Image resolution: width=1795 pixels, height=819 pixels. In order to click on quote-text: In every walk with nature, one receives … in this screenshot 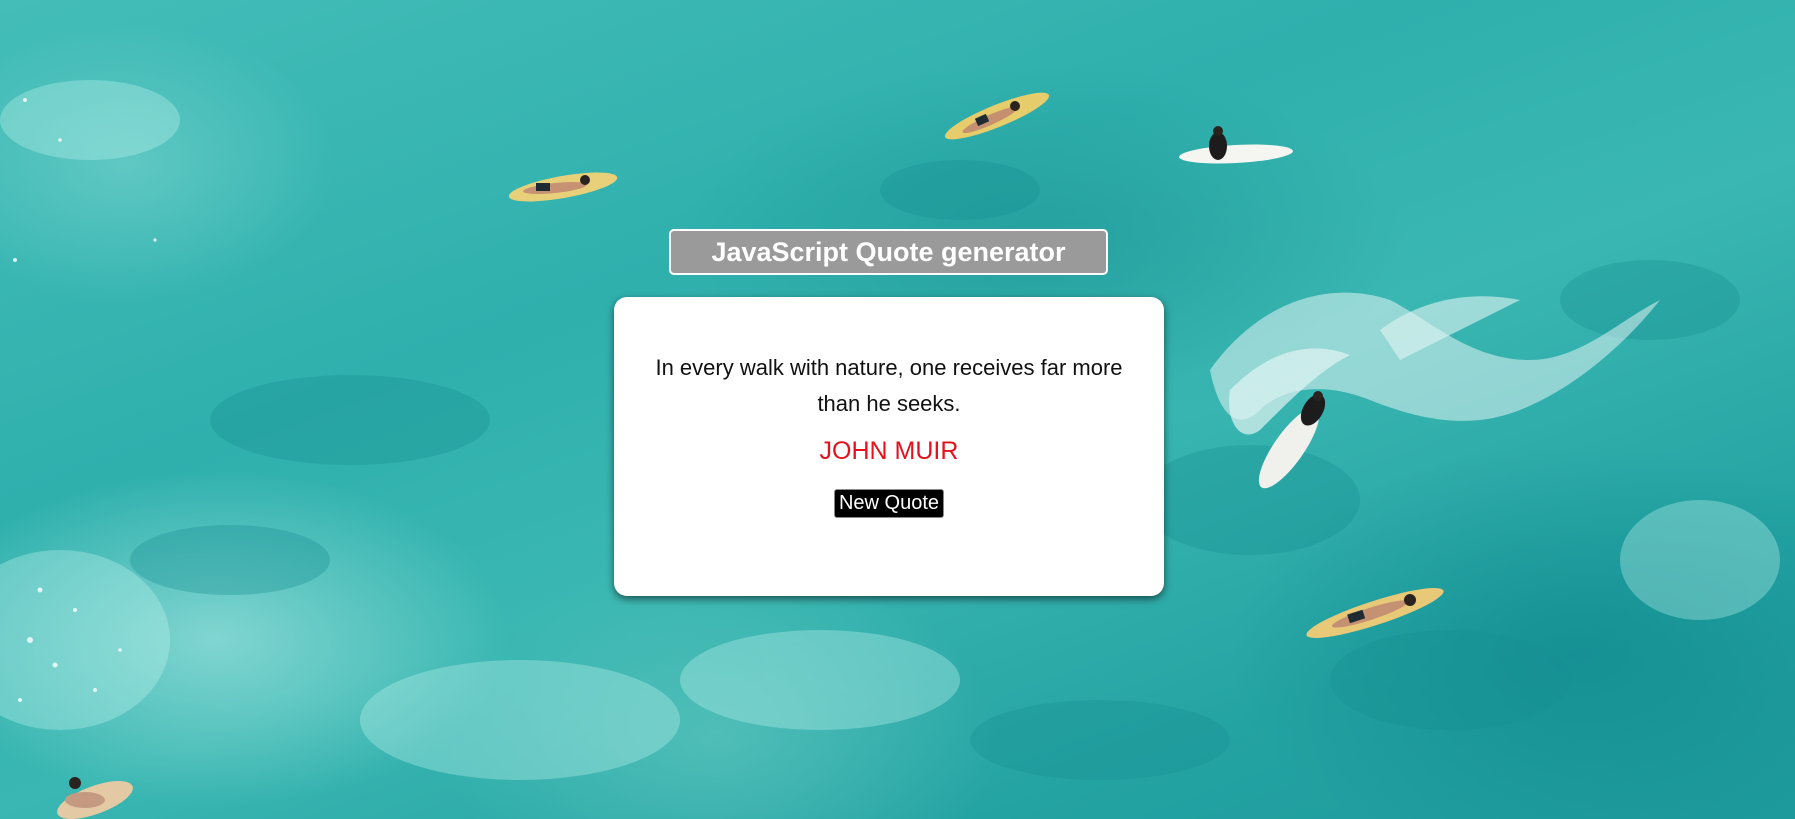, I will do `click(889, 385)`.